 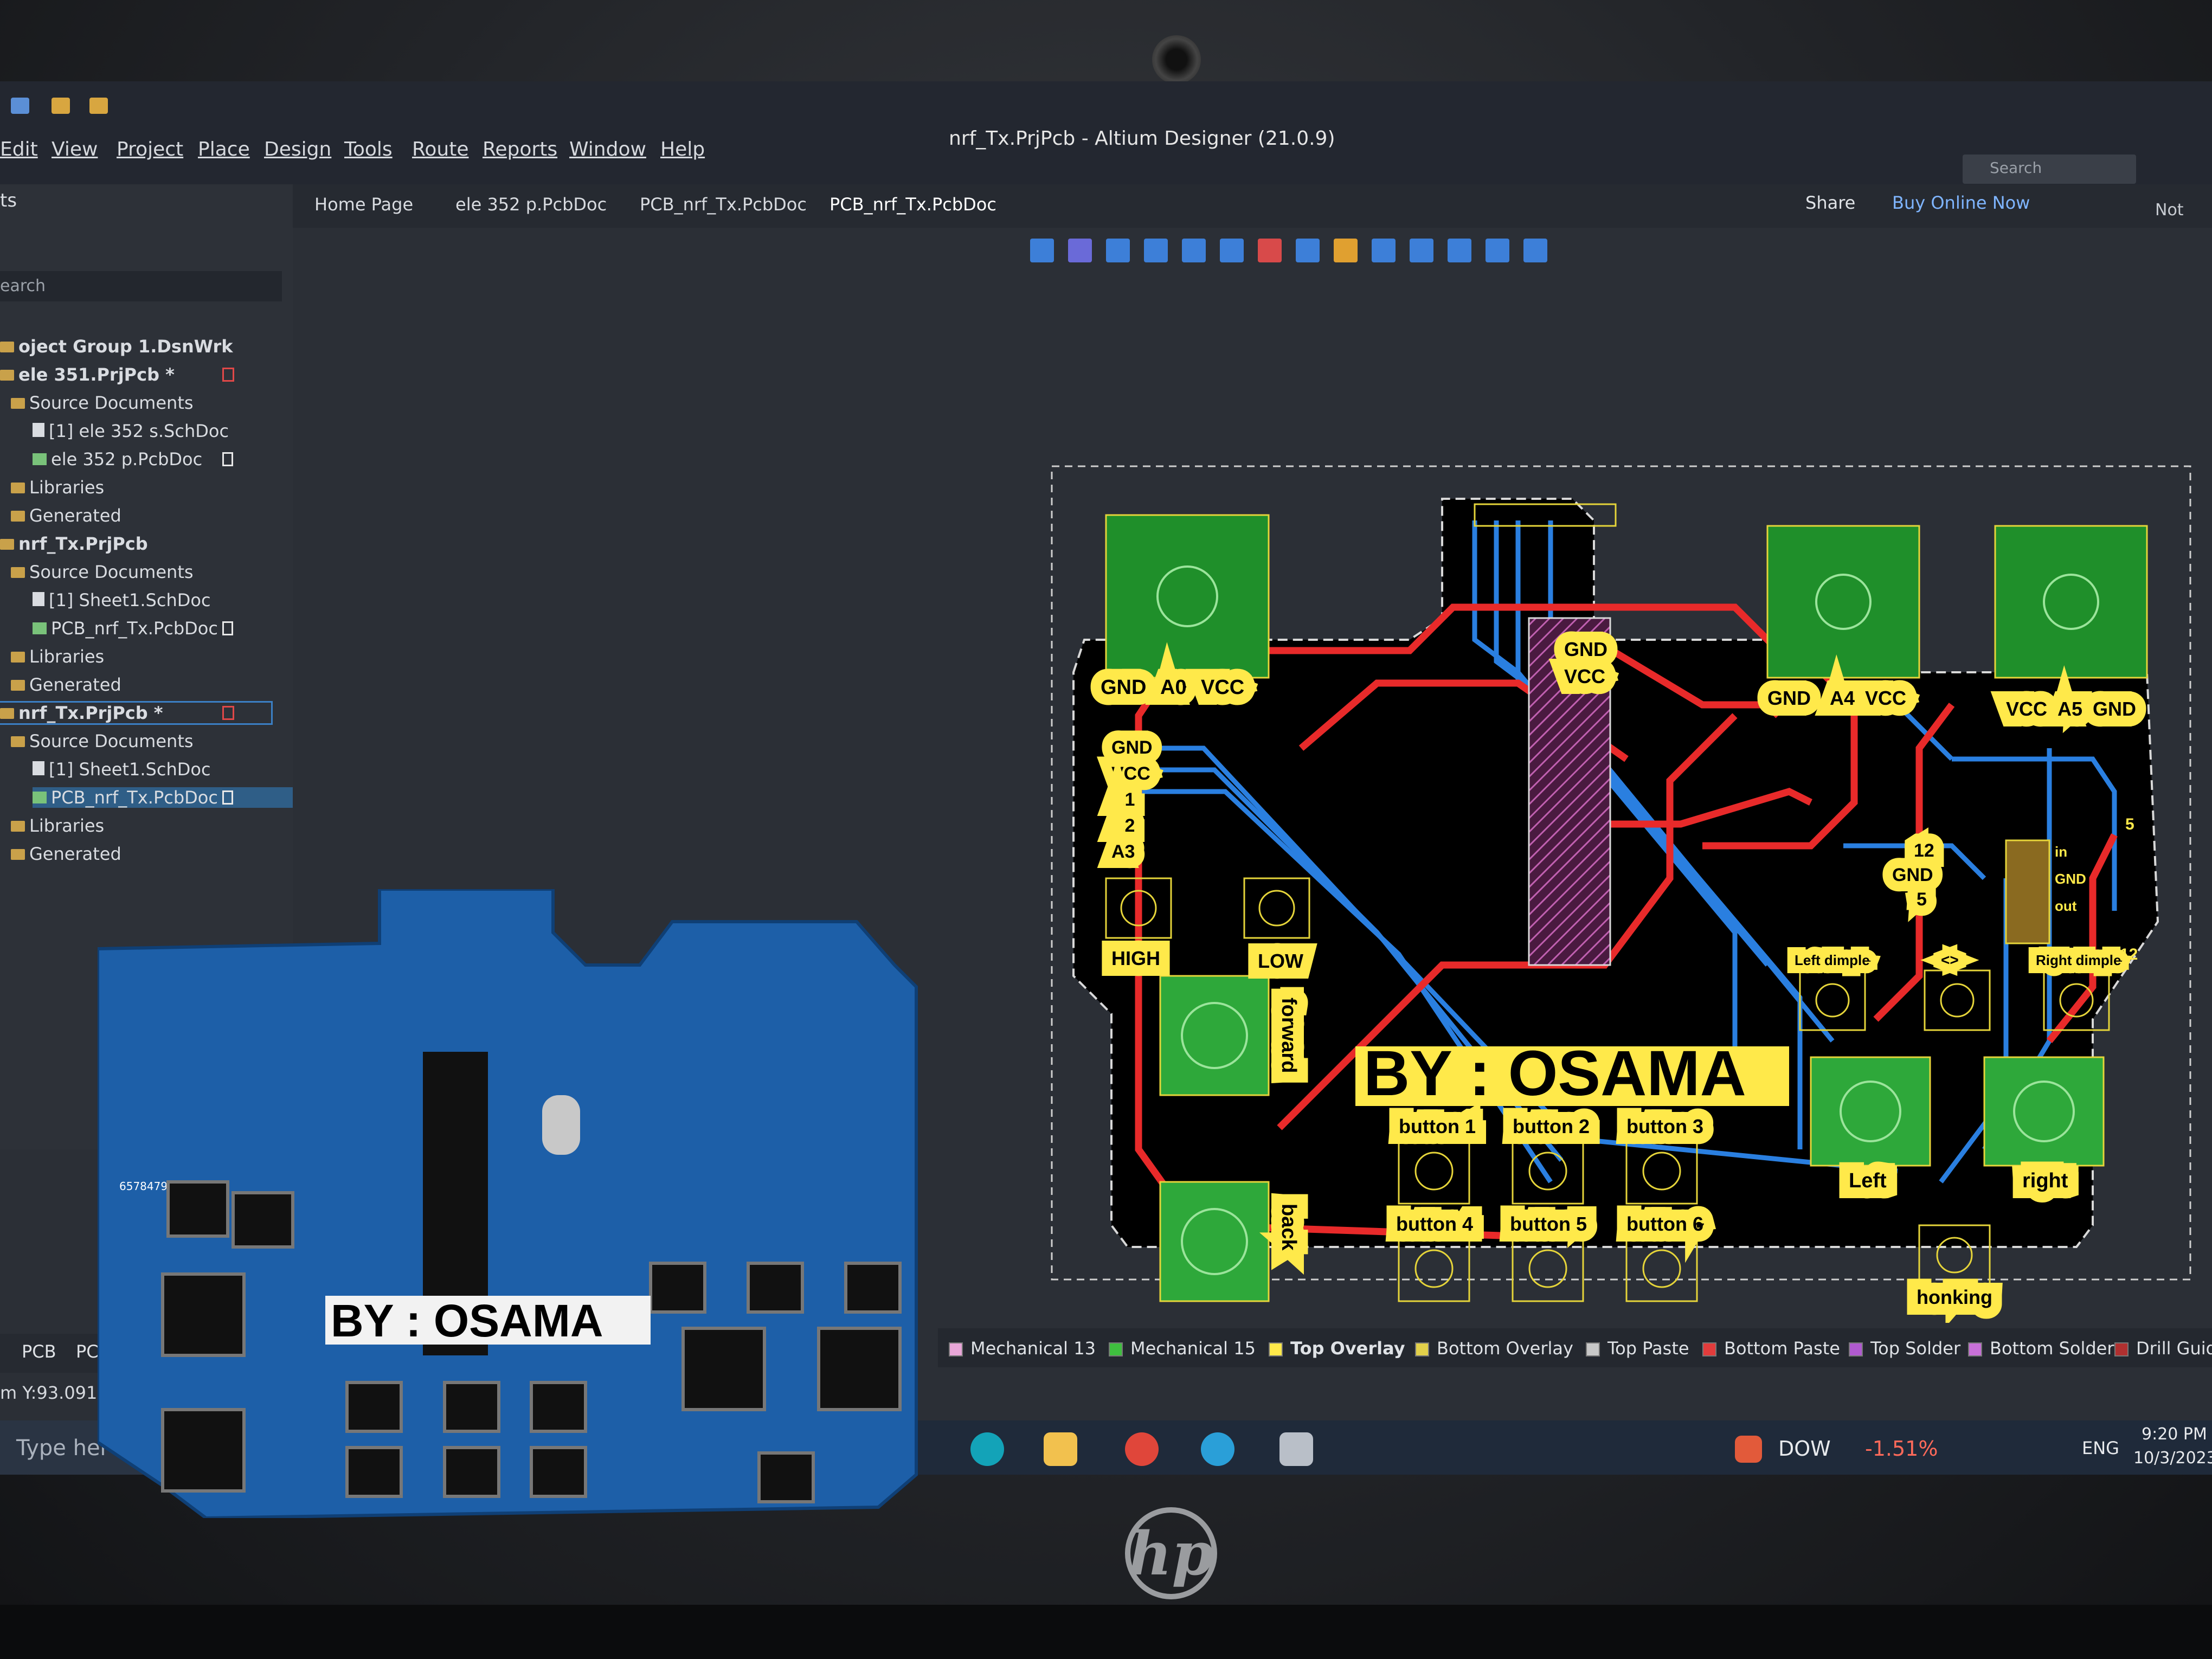 What do you see at coordinates (20, 106) in the screenshot?
I see `save-icon` at bounding box center [20, 106].